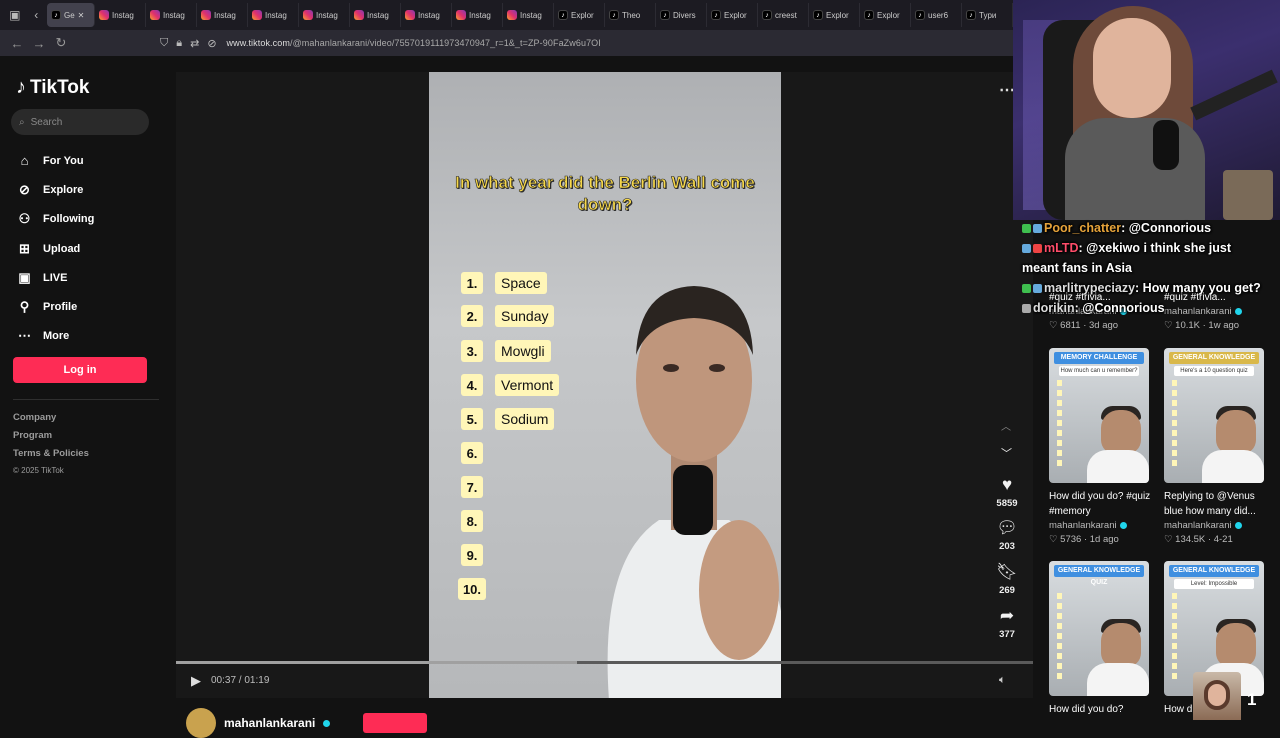 Image resolution: width=1280 pixels, height=738 pixels. What do you see at coordinates (60, 307) in the screenshot?
I see `sidebar-item-label: Profile` at bounding box center [60, 307].